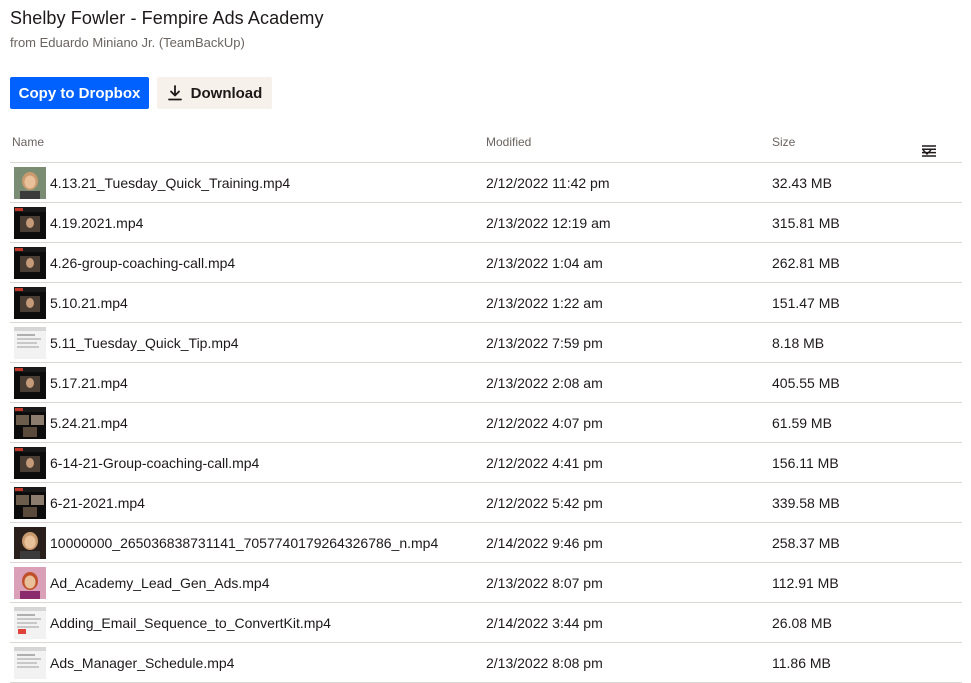  I want to click on file-size: 405.55 MB, so click(806, 383).